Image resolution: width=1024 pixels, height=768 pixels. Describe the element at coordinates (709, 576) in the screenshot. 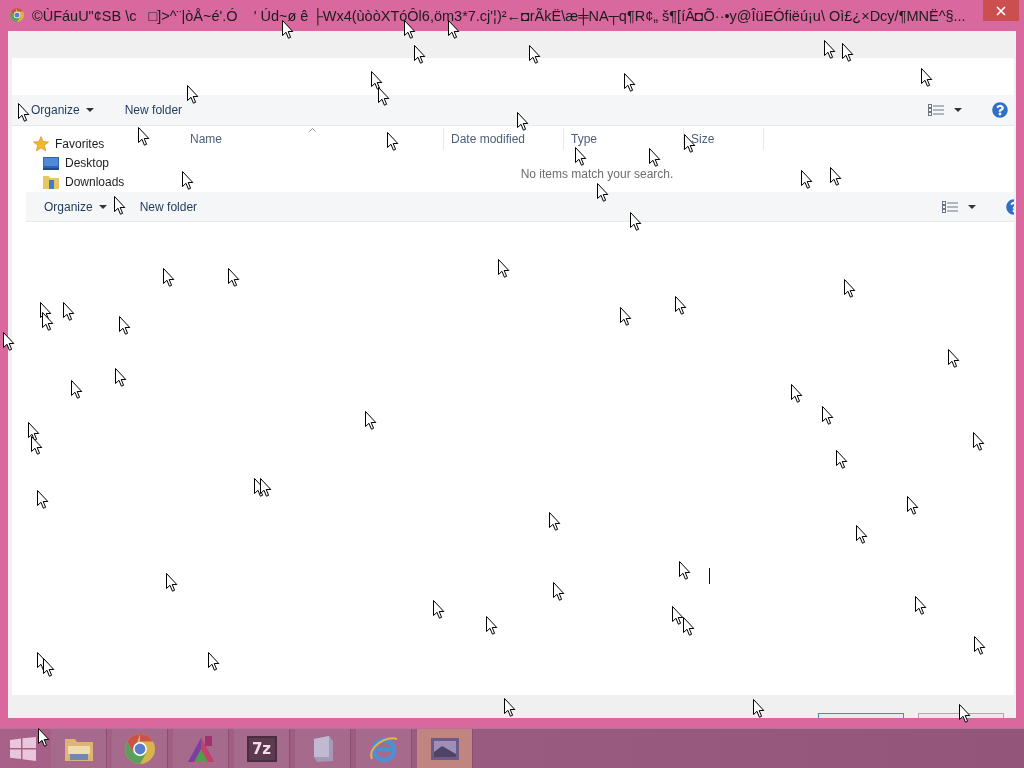

I see `text-cursor-icon` at that location.